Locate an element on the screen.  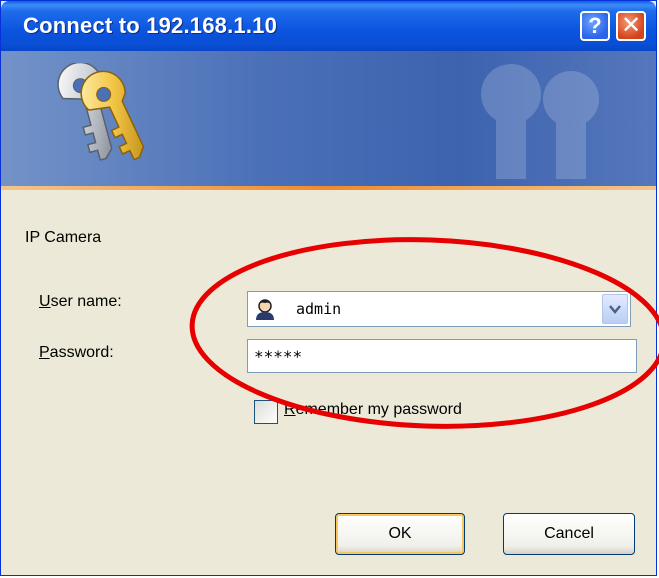
remember-label-text: emember my password is located at coordinates (378, 409).